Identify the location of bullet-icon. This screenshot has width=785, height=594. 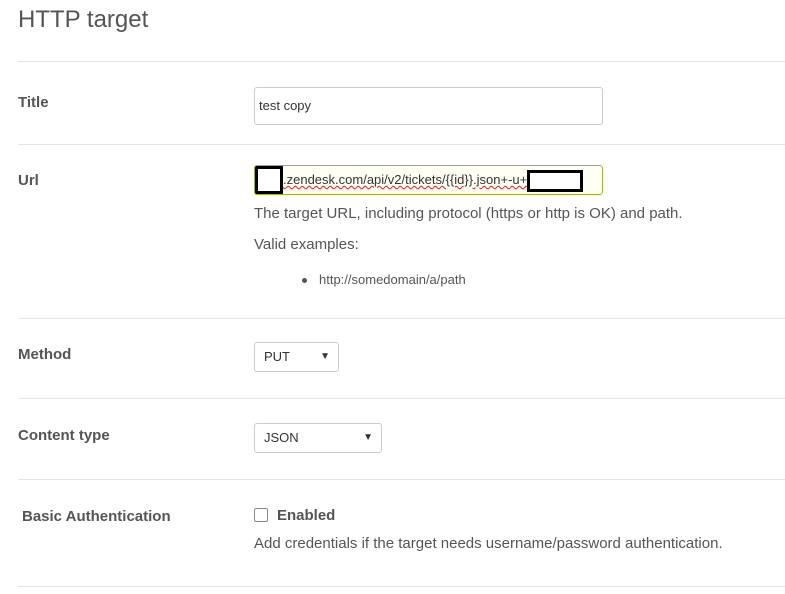
(304, 281).